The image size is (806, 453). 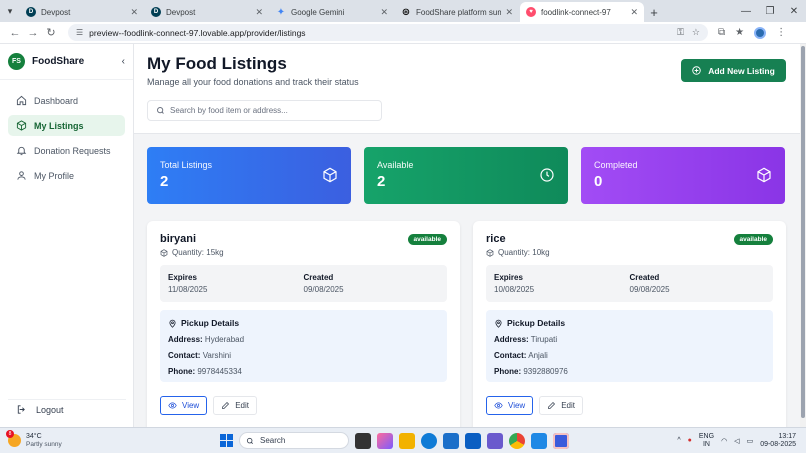 What do you see at coordinates (457, 12) in the screenshot?
I see `browser-tab-chatgpt: ⊛ FoodShare platform summary ✕` at bounding box center [457, 12].